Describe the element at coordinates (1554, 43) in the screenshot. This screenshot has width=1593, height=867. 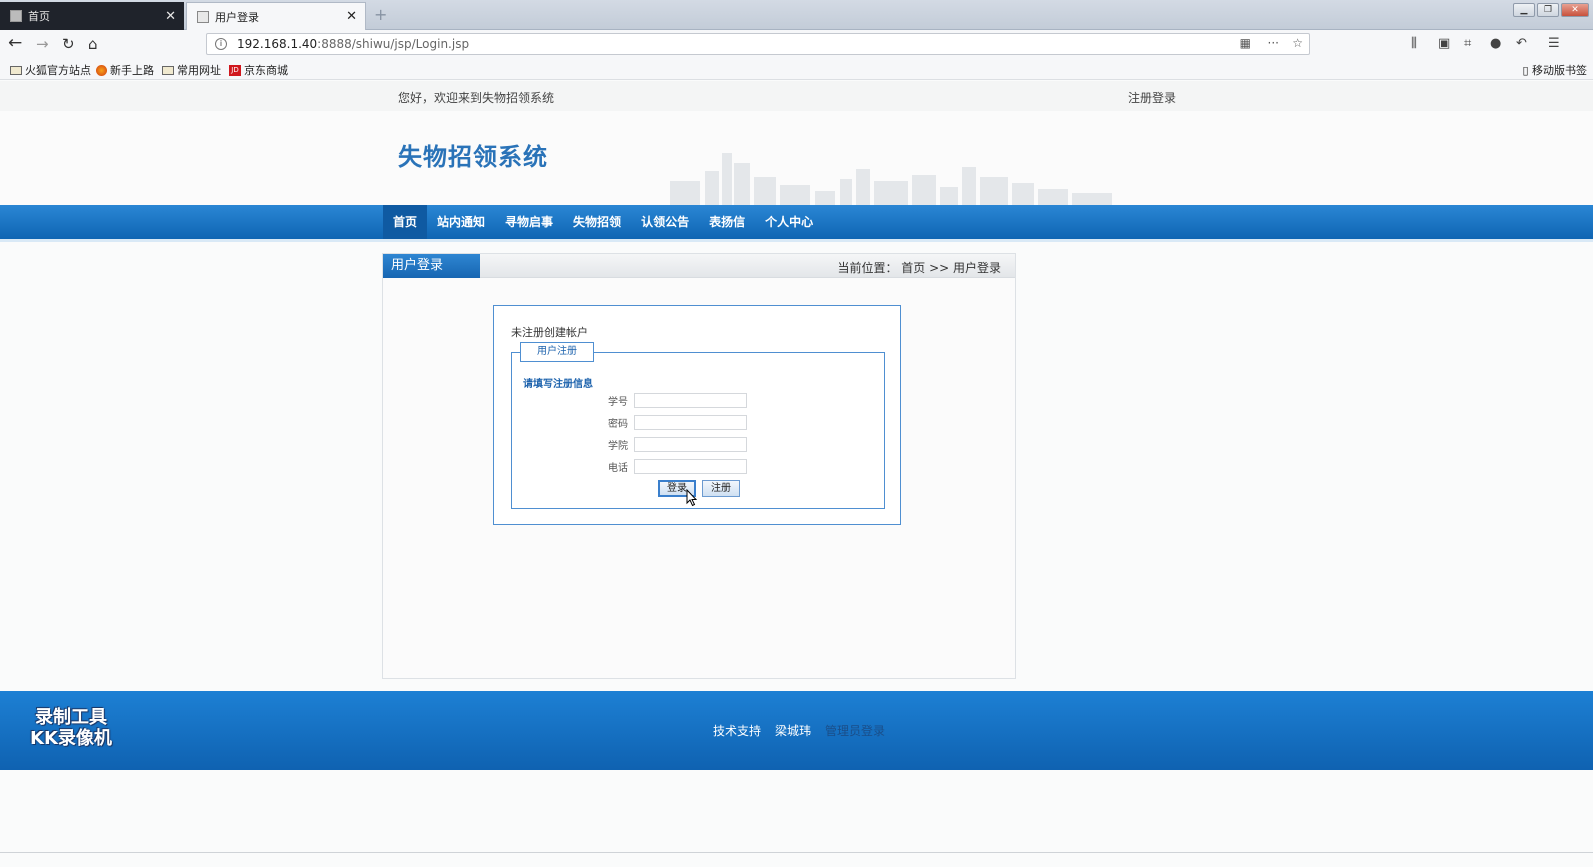
I see `menu-icon: ☰` at that location.